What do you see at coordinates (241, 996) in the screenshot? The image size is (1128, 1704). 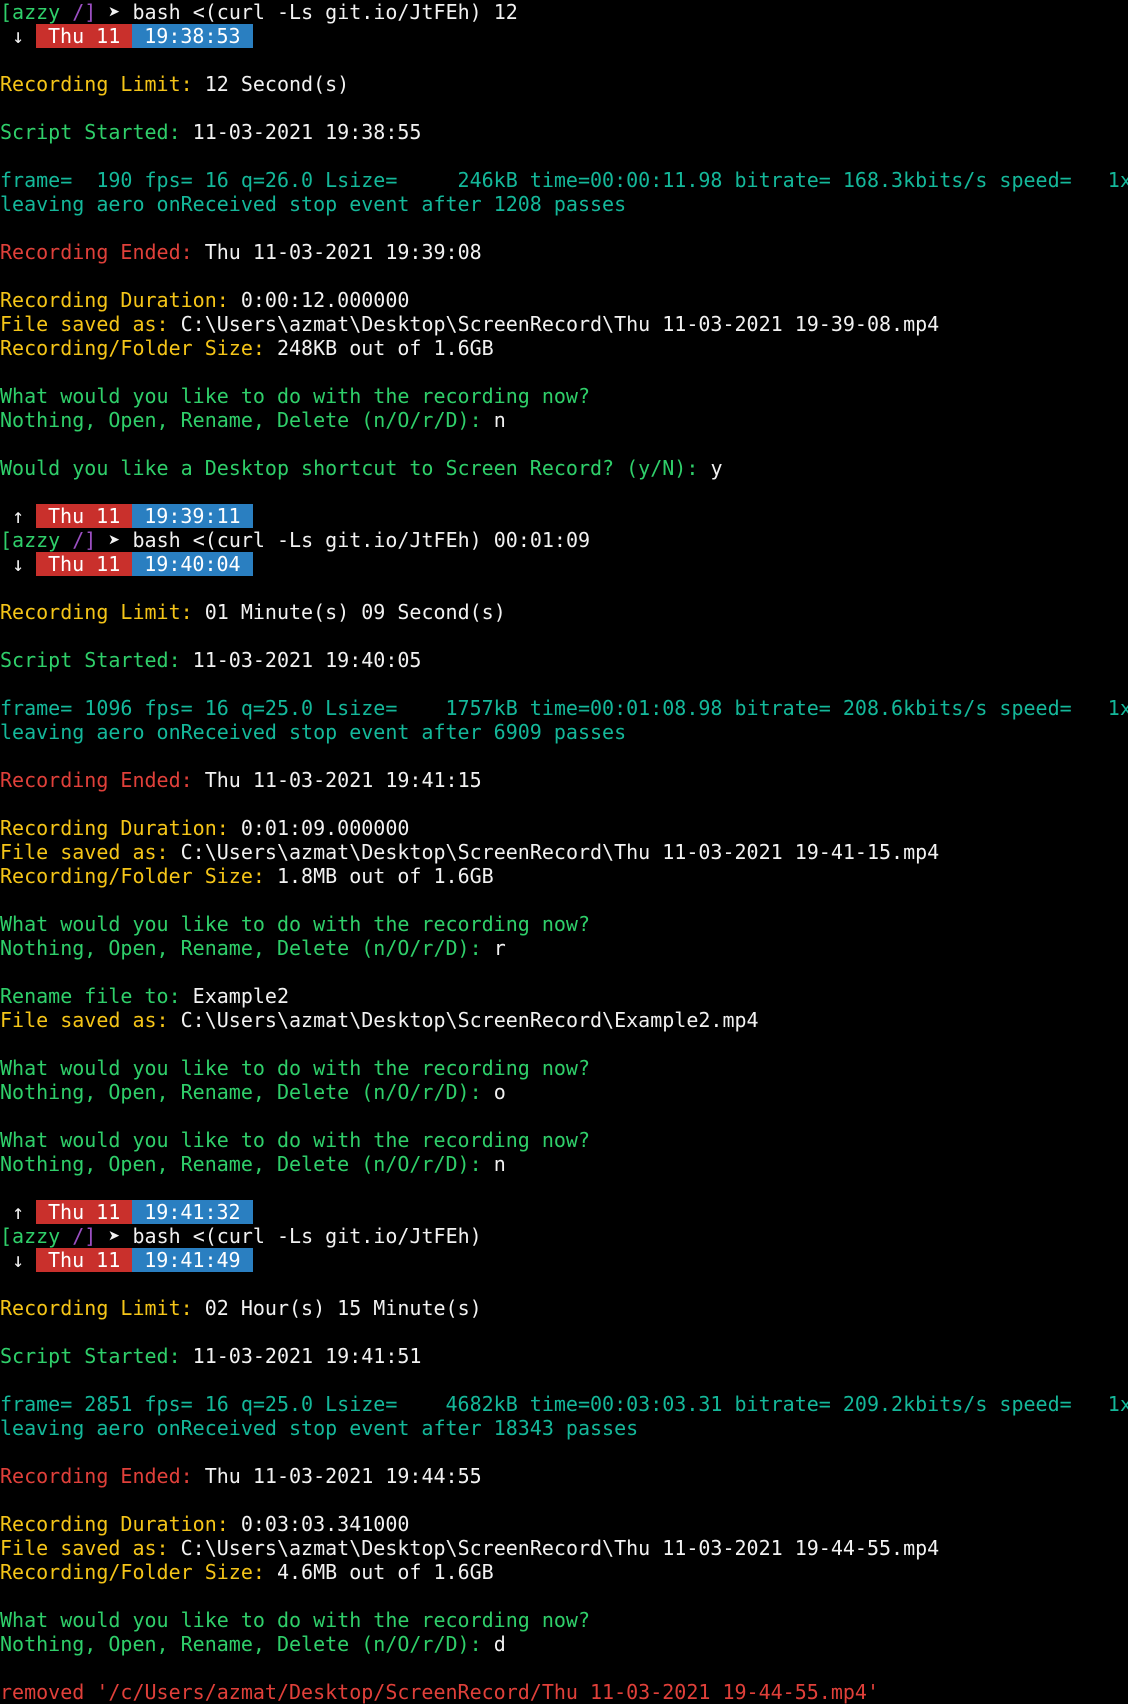 I see `rename-value: Example2` at bounding box center [241, 996].